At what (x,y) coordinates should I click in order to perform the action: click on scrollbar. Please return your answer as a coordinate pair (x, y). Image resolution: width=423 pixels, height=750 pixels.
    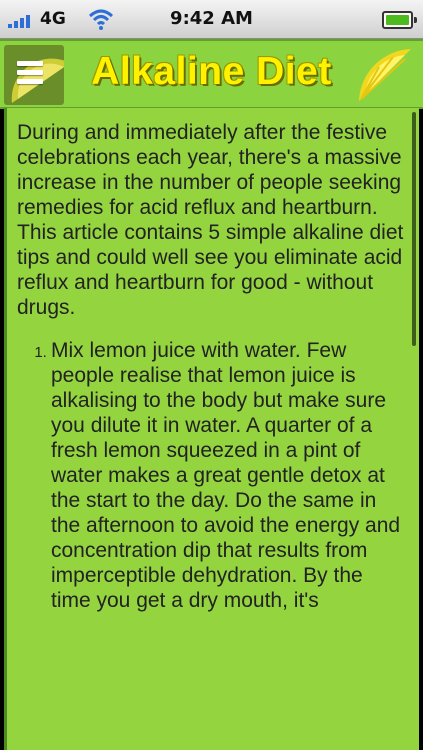
    Looking at the image, I should click on (414, 229).